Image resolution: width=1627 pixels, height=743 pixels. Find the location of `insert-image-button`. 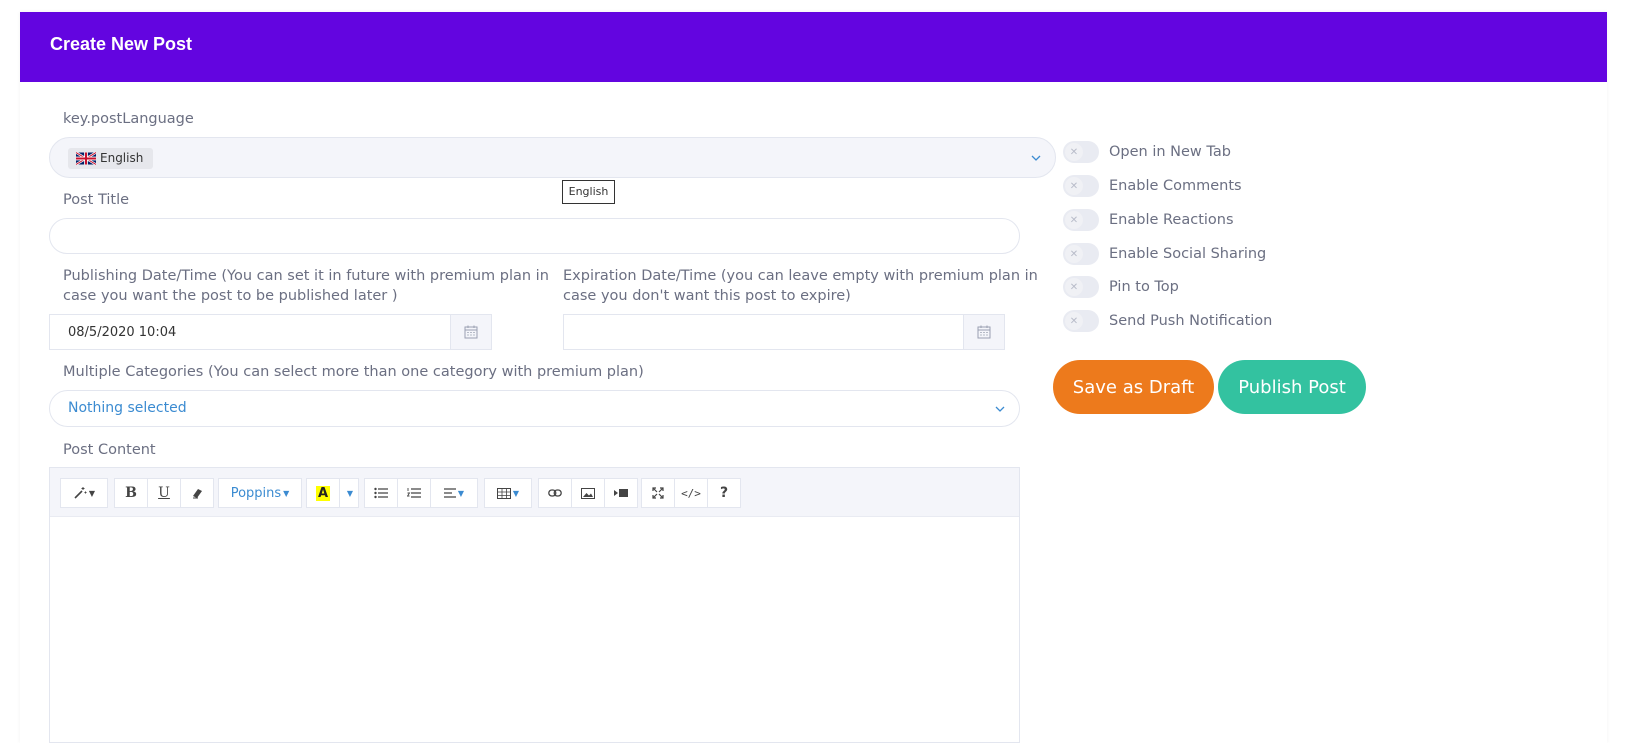

insert-image-button is located at coordinates (588, 493).